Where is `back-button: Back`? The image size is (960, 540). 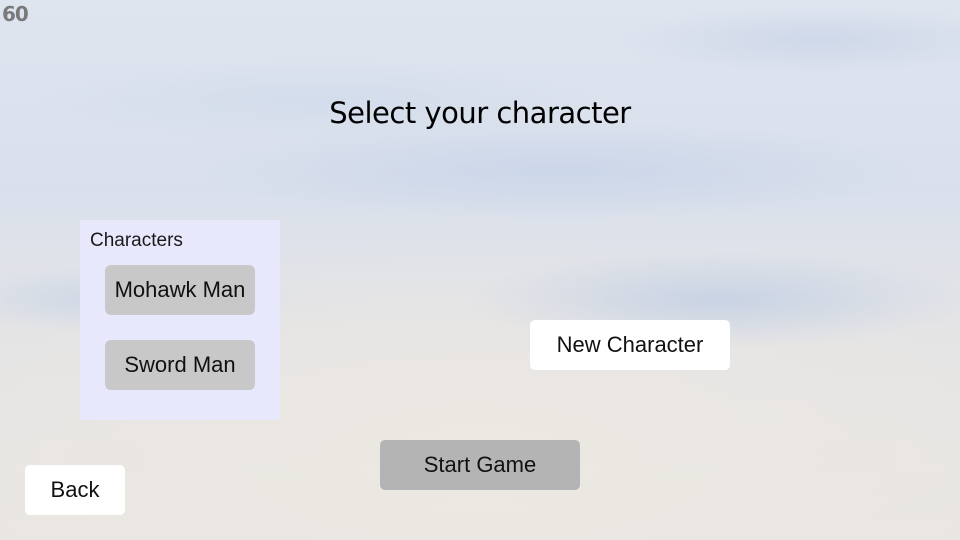
back-button: Back is located at coordinates (75, 490).